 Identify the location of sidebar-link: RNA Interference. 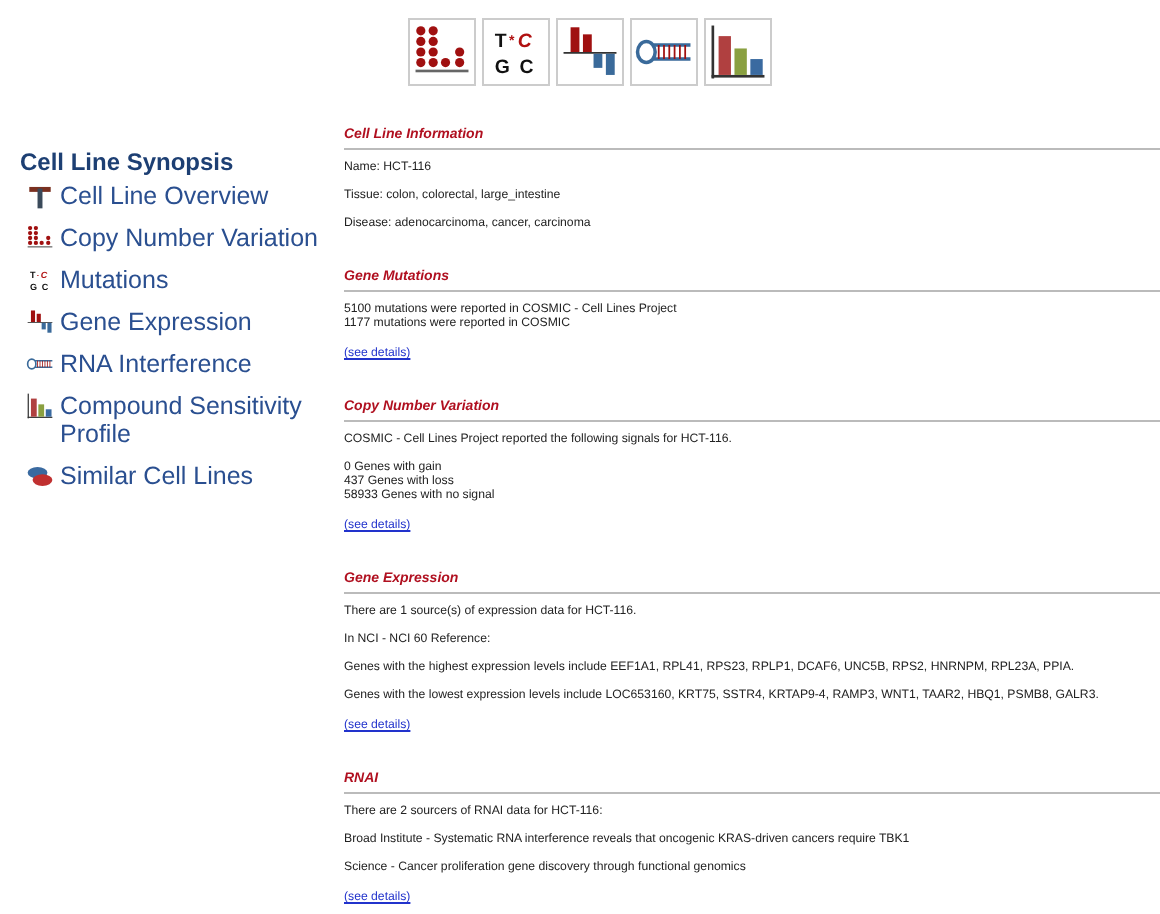
(156, 364).